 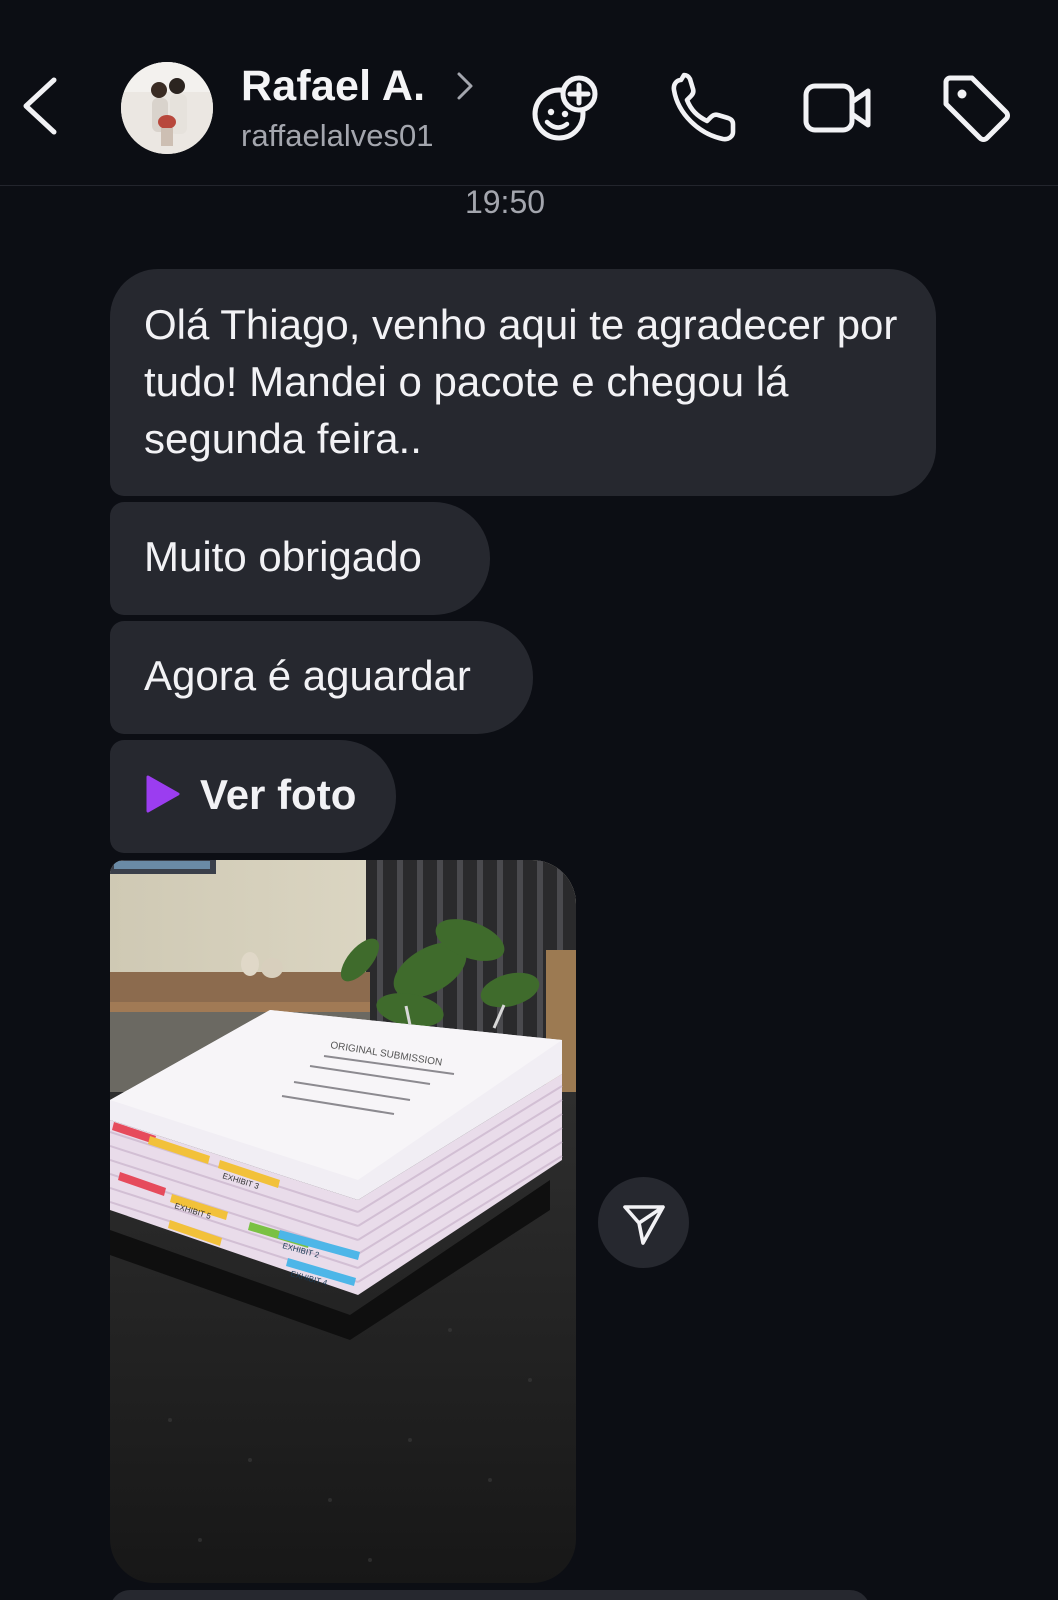 I want to click on message-text: Agora é aguardar, so click(x=307, y=675).